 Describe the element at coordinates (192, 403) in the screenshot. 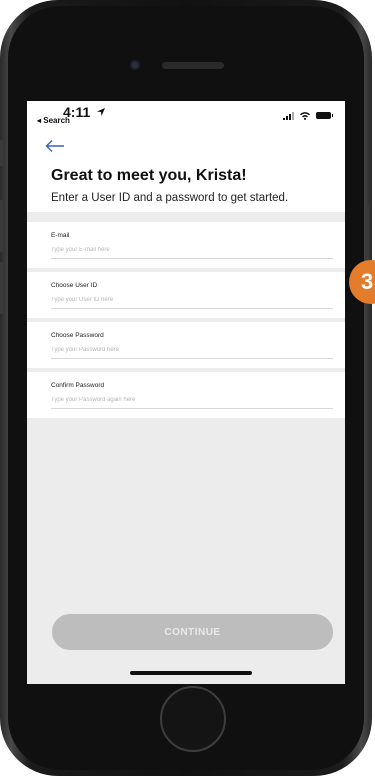

I see `confirm-password-field` at that location.